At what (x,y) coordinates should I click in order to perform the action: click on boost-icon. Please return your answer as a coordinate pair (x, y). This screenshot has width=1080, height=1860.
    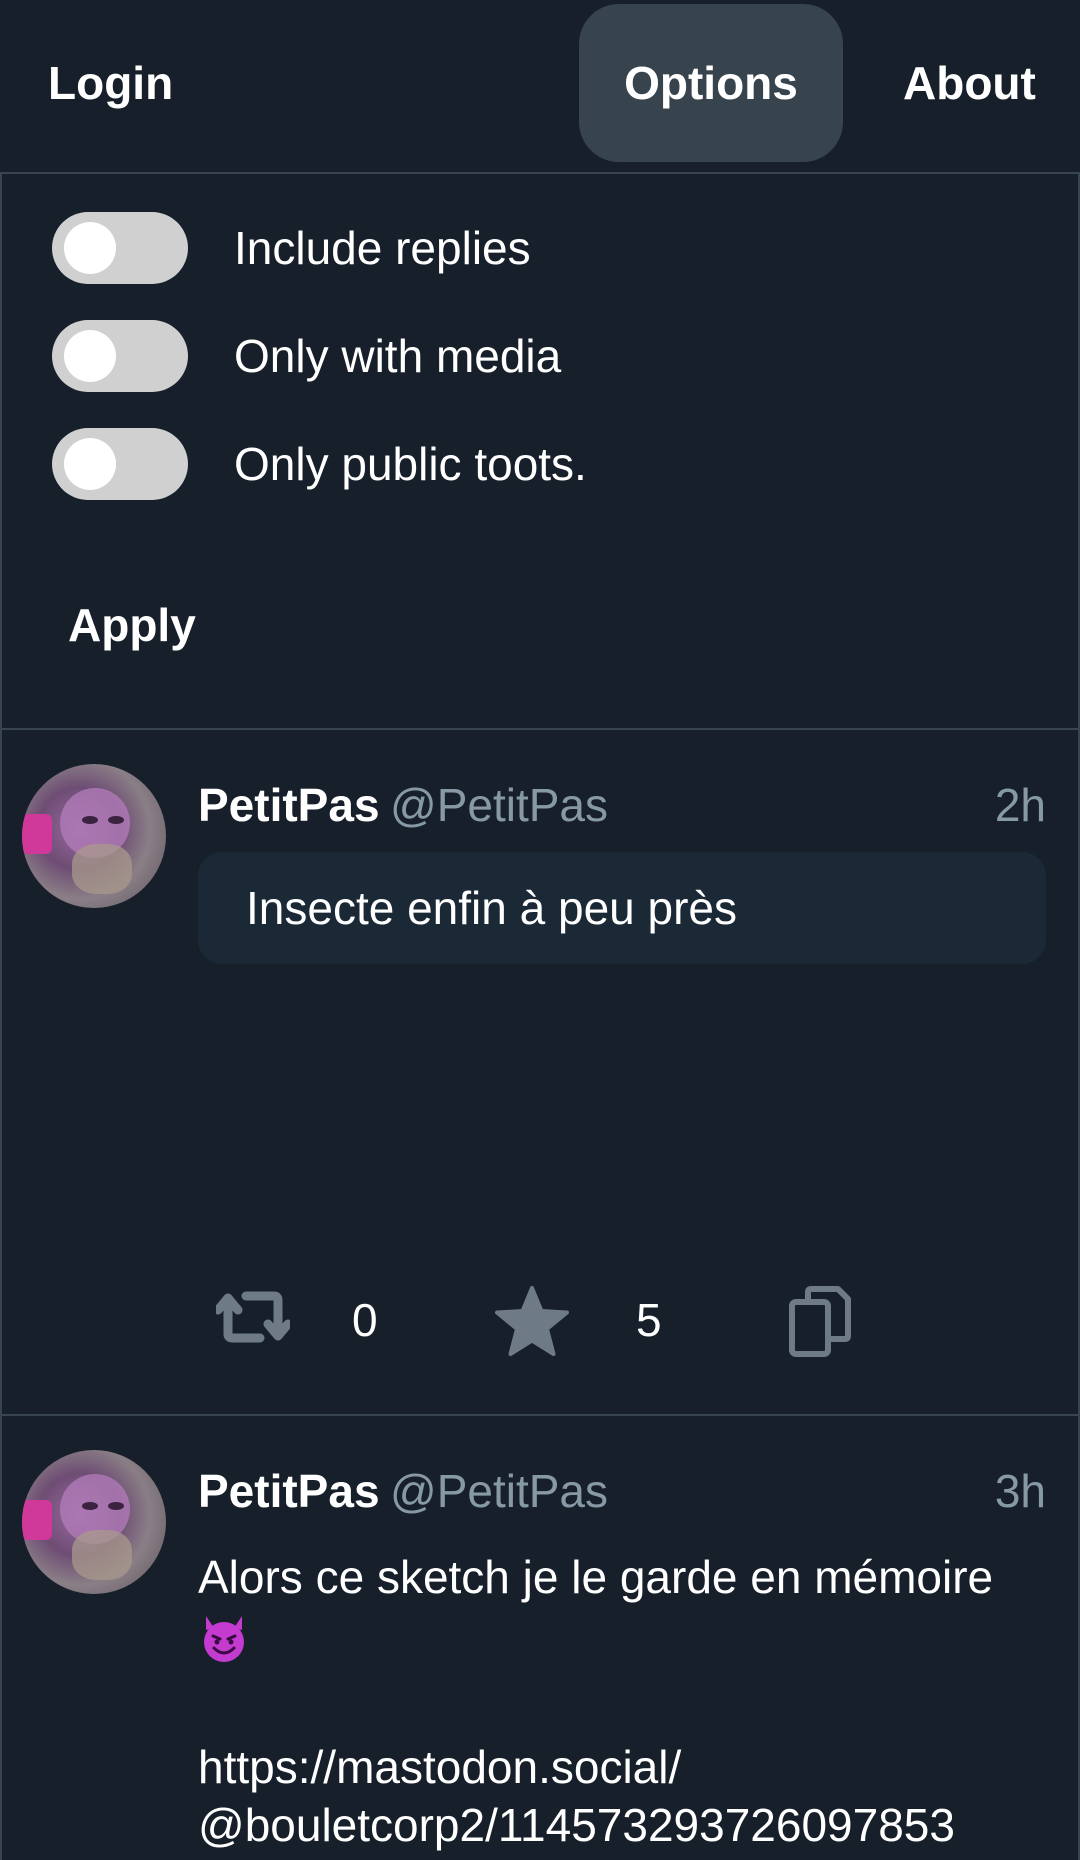
    Looking at the image, I should click on (253, 1317).